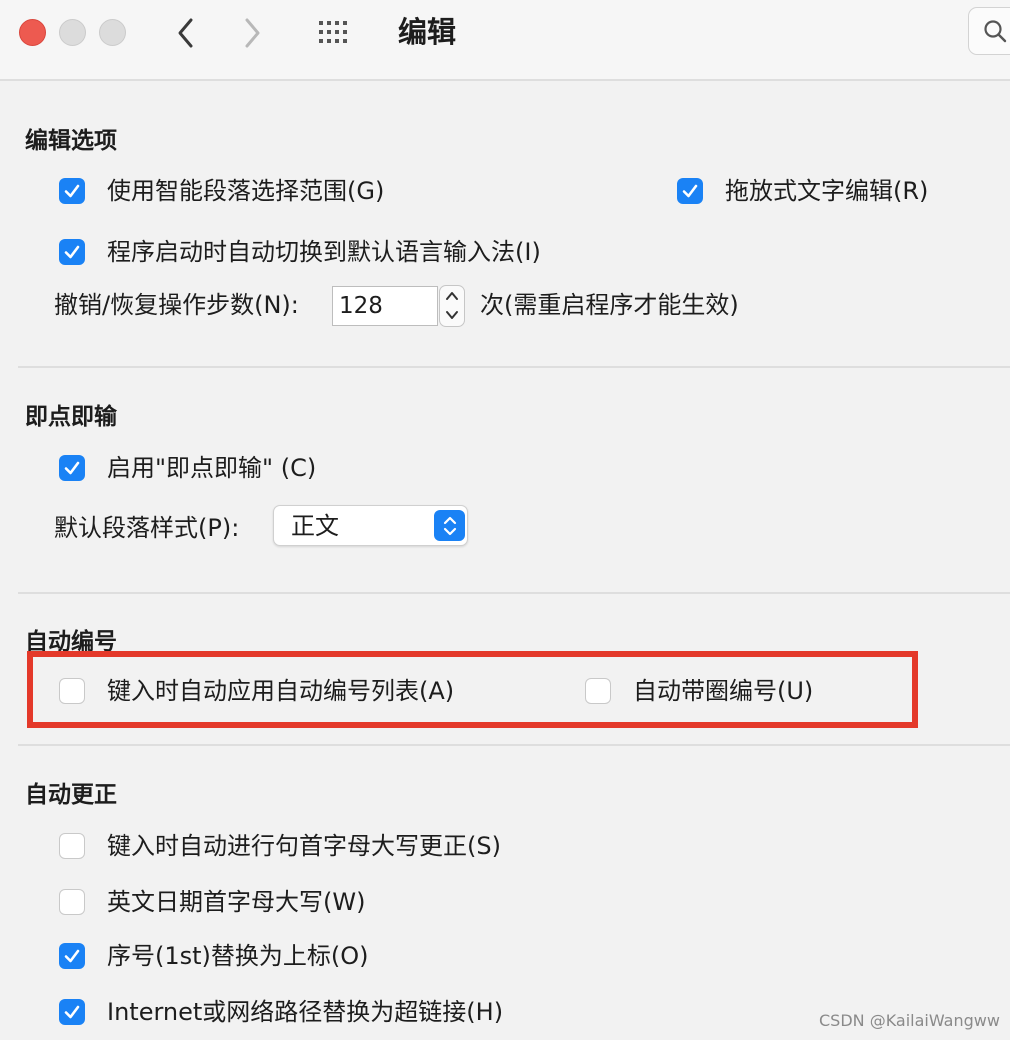 The height and width of the screenshot is (1040, 1010). What do you see at coordinates (370, 525) in the screenshot?
I see `default-style-select: 正文` at bounding box center [370, 525].